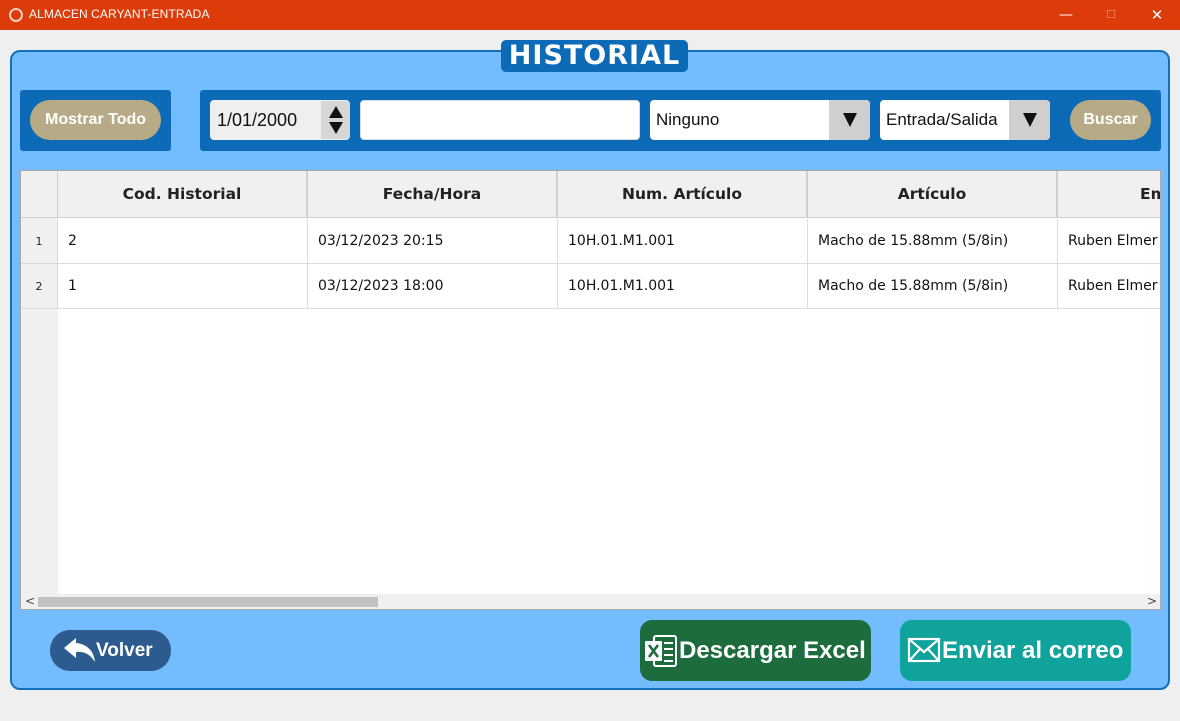 Image resolution: width=1180 pixels, height=721 pixels. I want to click on type-select-value: Entrada/Salida, so click(942, 119).